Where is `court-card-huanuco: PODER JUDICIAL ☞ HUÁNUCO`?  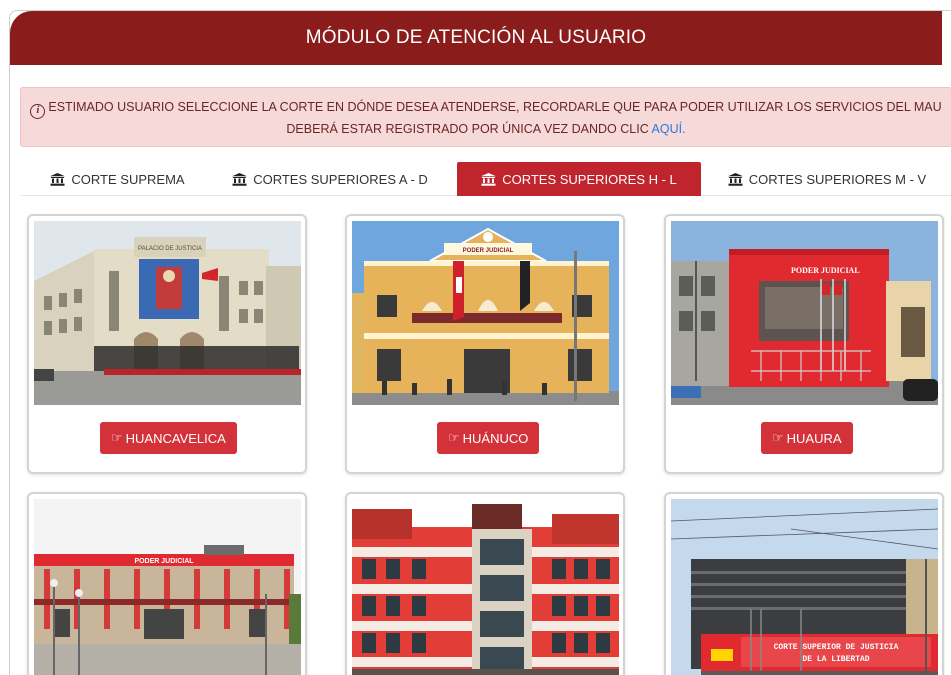 court-card-huanuco: PODER JUDICIAL ☞ HUÁNUCO is located at coordinates (485, 344).